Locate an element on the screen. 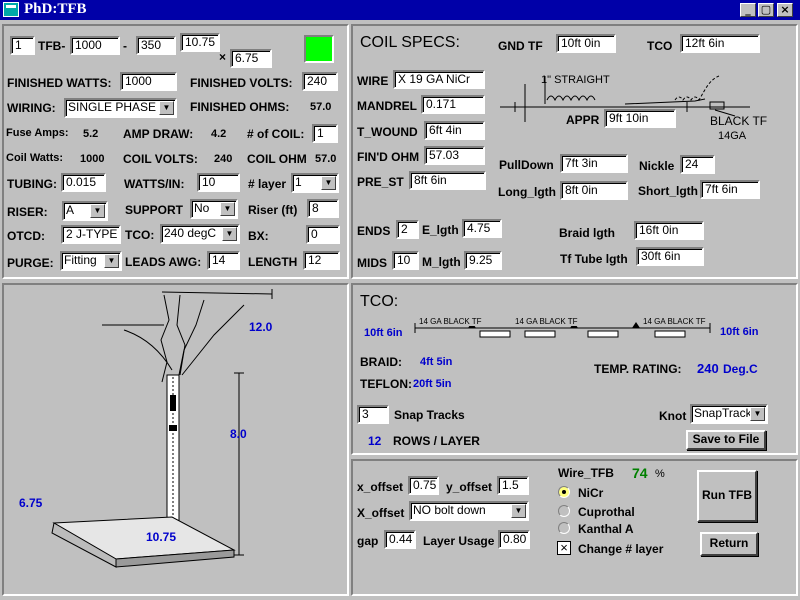  braid-lgth-input: 16ft 0in is located at coordinates (669, 230).